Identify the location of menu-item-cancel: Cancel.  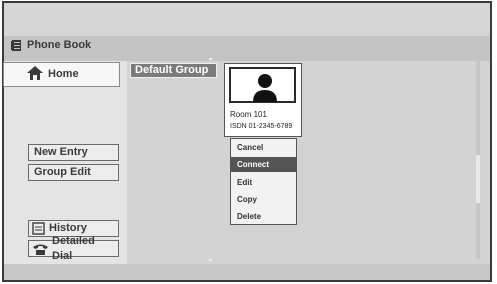
(263, 147).